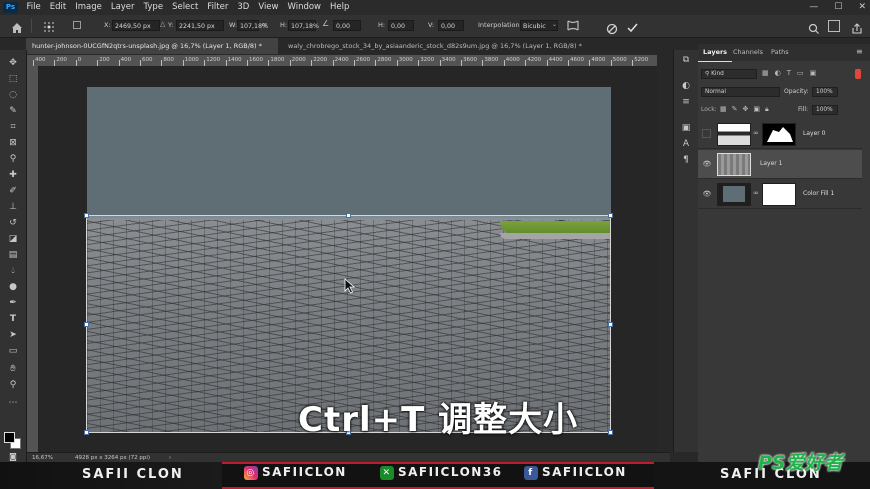  What do you see at coordinates (86, 324) in the screenshot?
I see `transform-handle-left` at bounding box center [86, 324].